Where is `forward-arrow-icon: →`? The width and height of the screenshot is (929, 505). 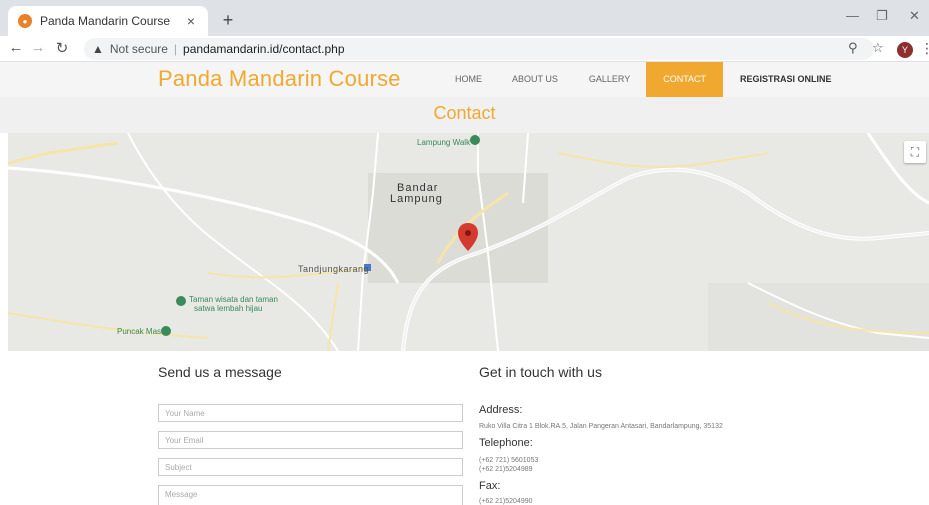 forward-arrow-icon: → is located at coordinates (38, 47).